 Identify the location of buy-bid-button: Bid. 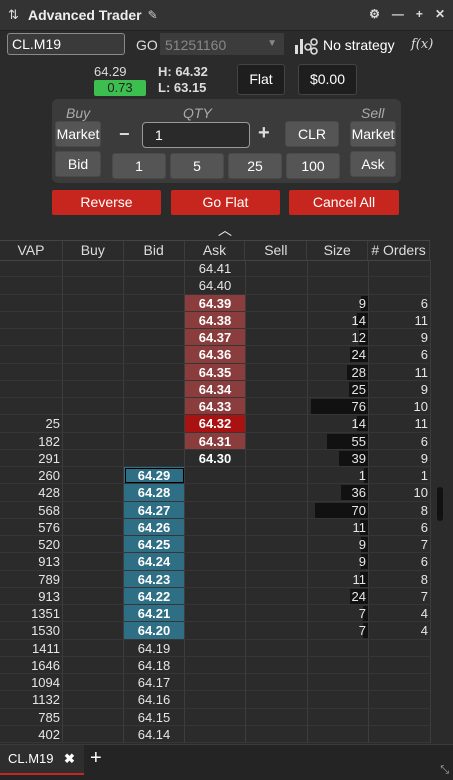
(78, 164).